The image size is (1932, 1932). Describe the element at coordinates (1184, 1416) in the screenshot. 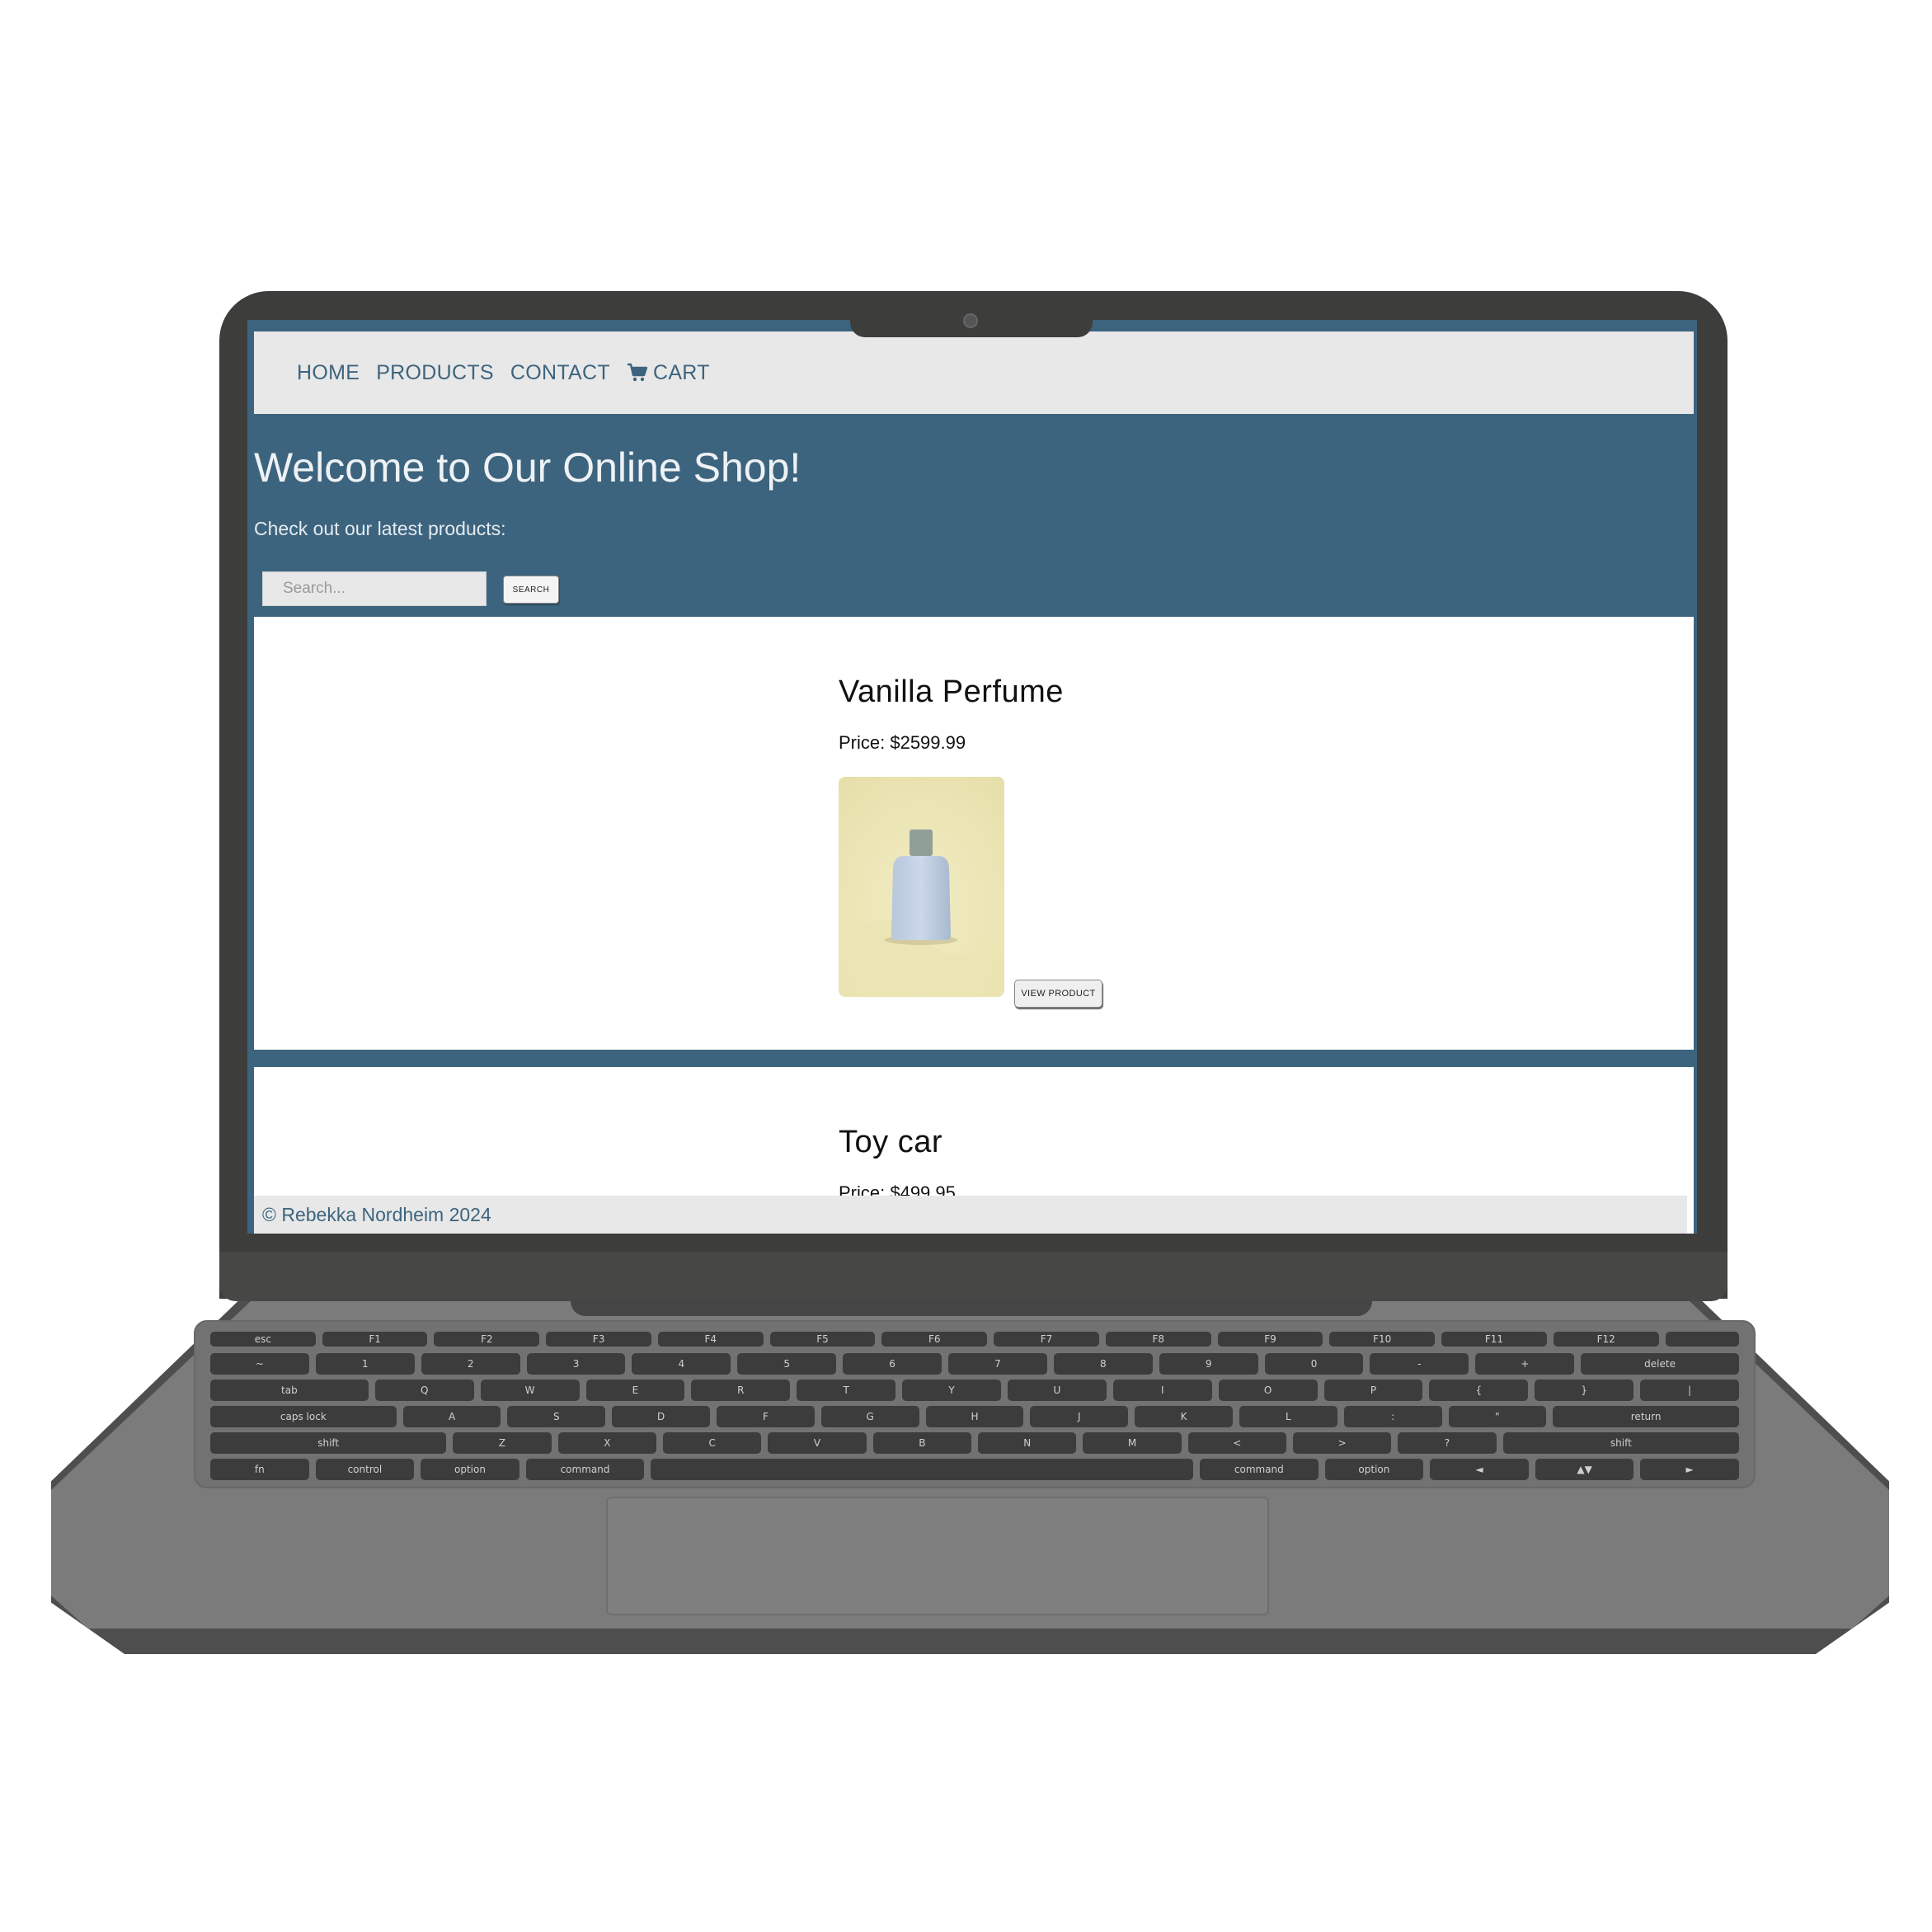

I see `key: K` at that location.